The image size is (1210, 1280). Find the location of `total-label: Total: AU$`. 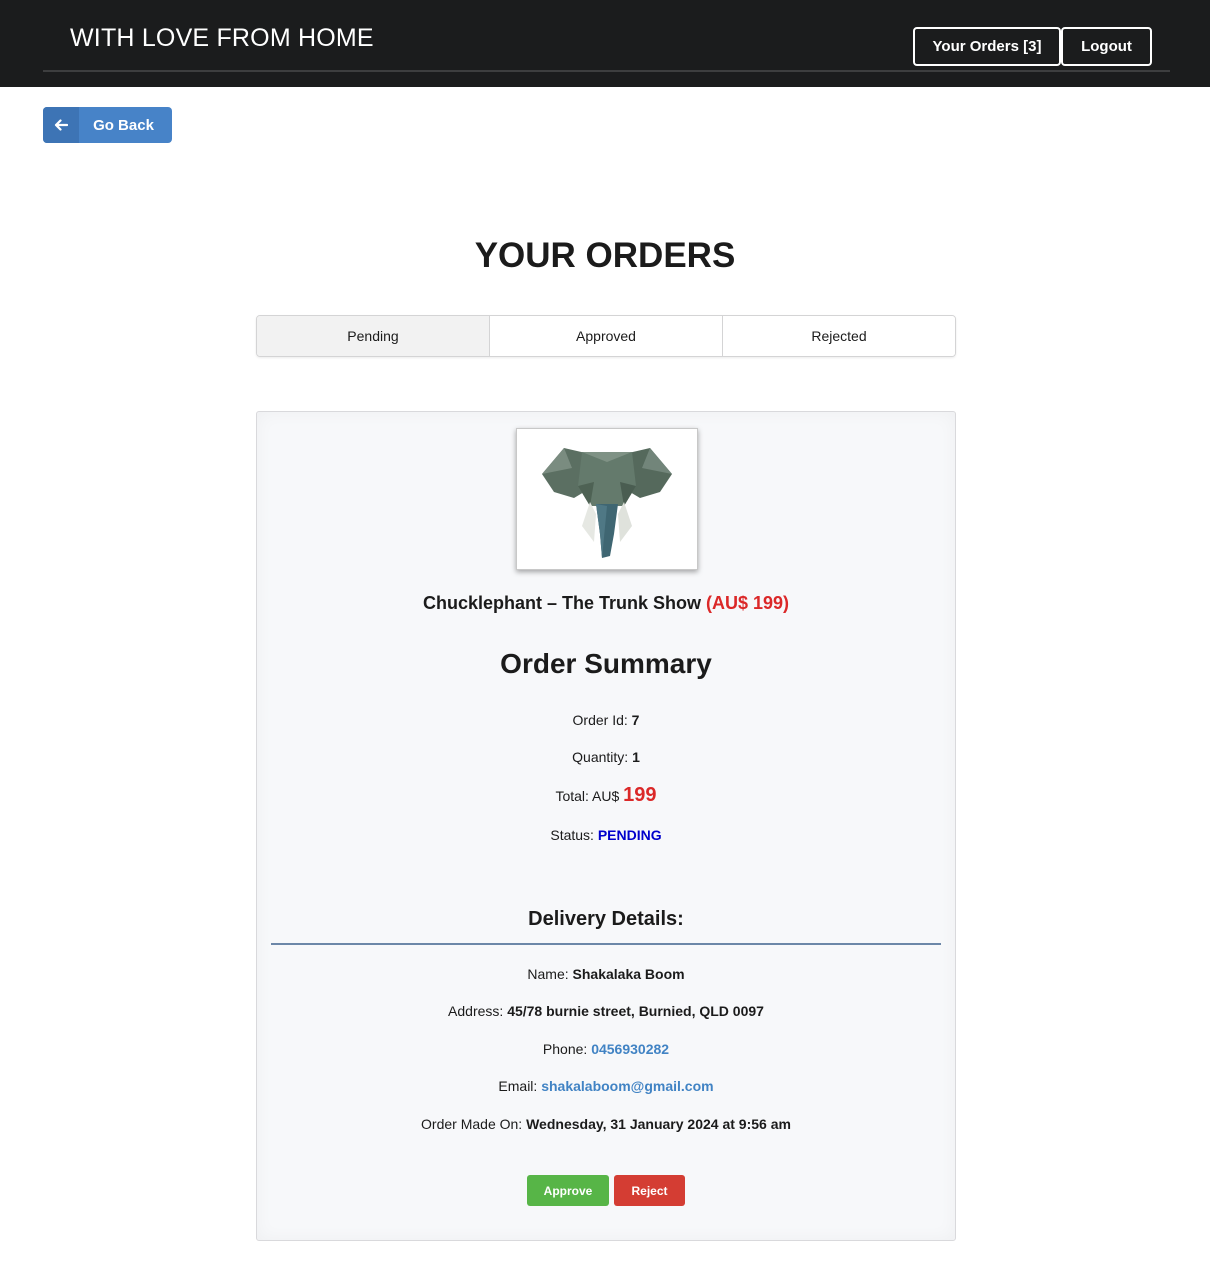

total-label: Total: AU$ is located at coordinates (587, 796).